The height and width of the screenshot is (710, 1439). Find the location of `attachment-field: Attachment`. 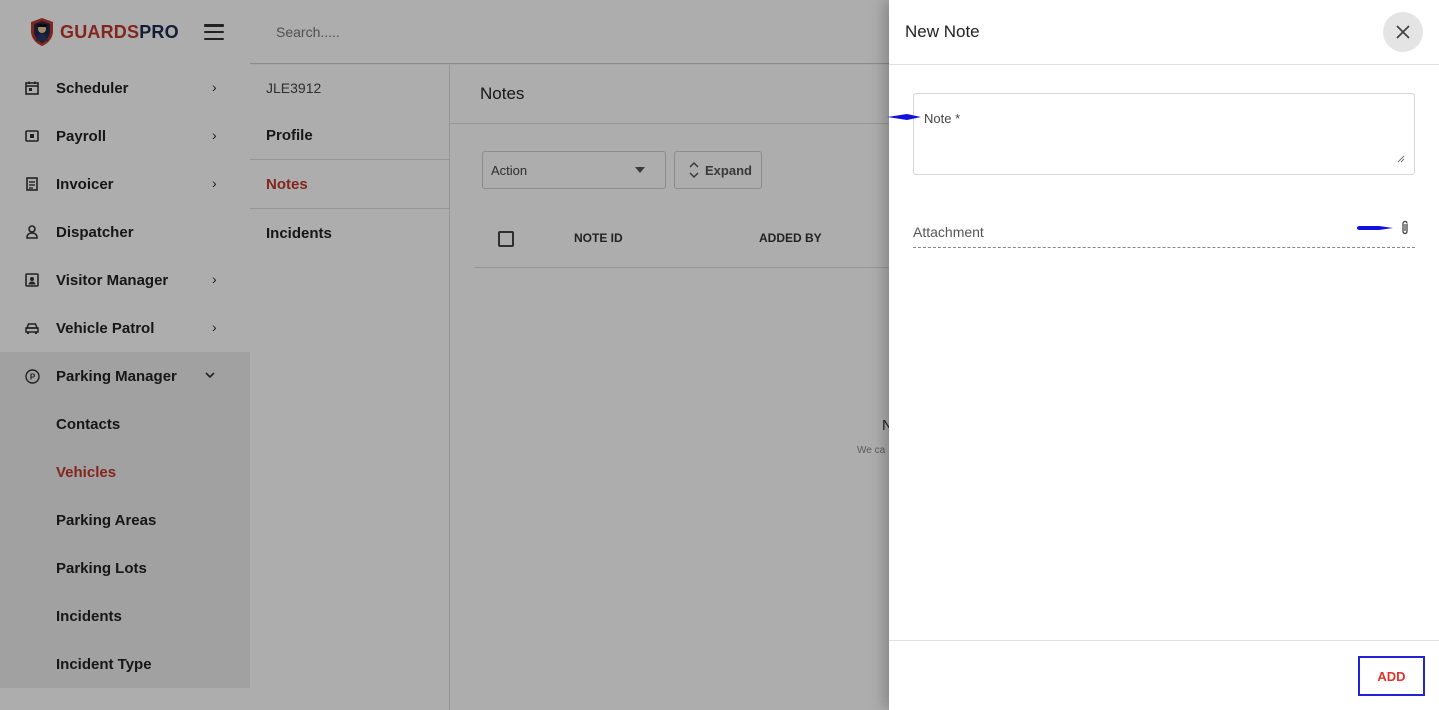

attachment-field: Attachment is located at coordinates (1164, 231).